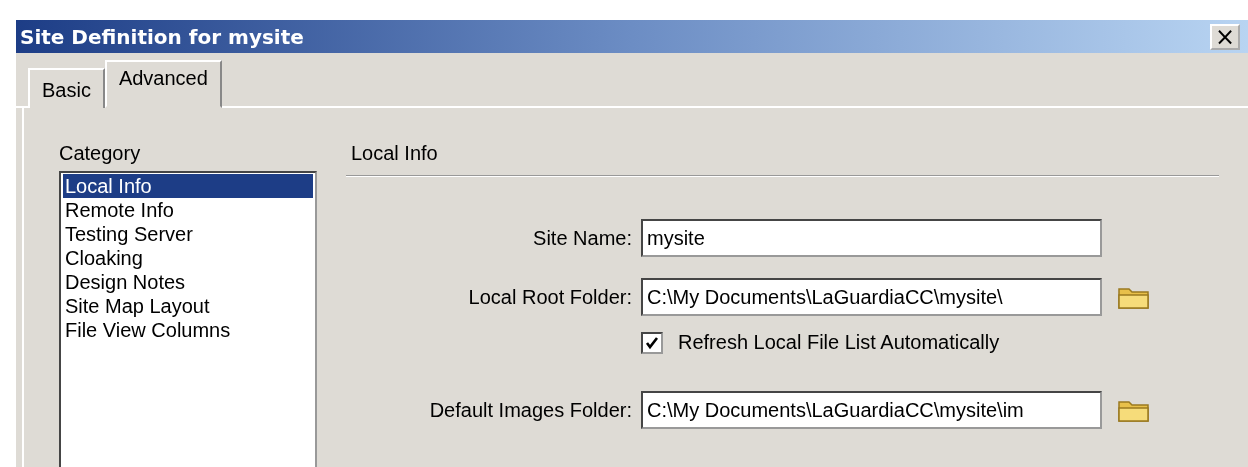 This screenshot has height=467, width=1248. What do you see at coordinates (395, 153) in the screenshot?
I see `section-title: Local Info` at bounding box center [395, 153].